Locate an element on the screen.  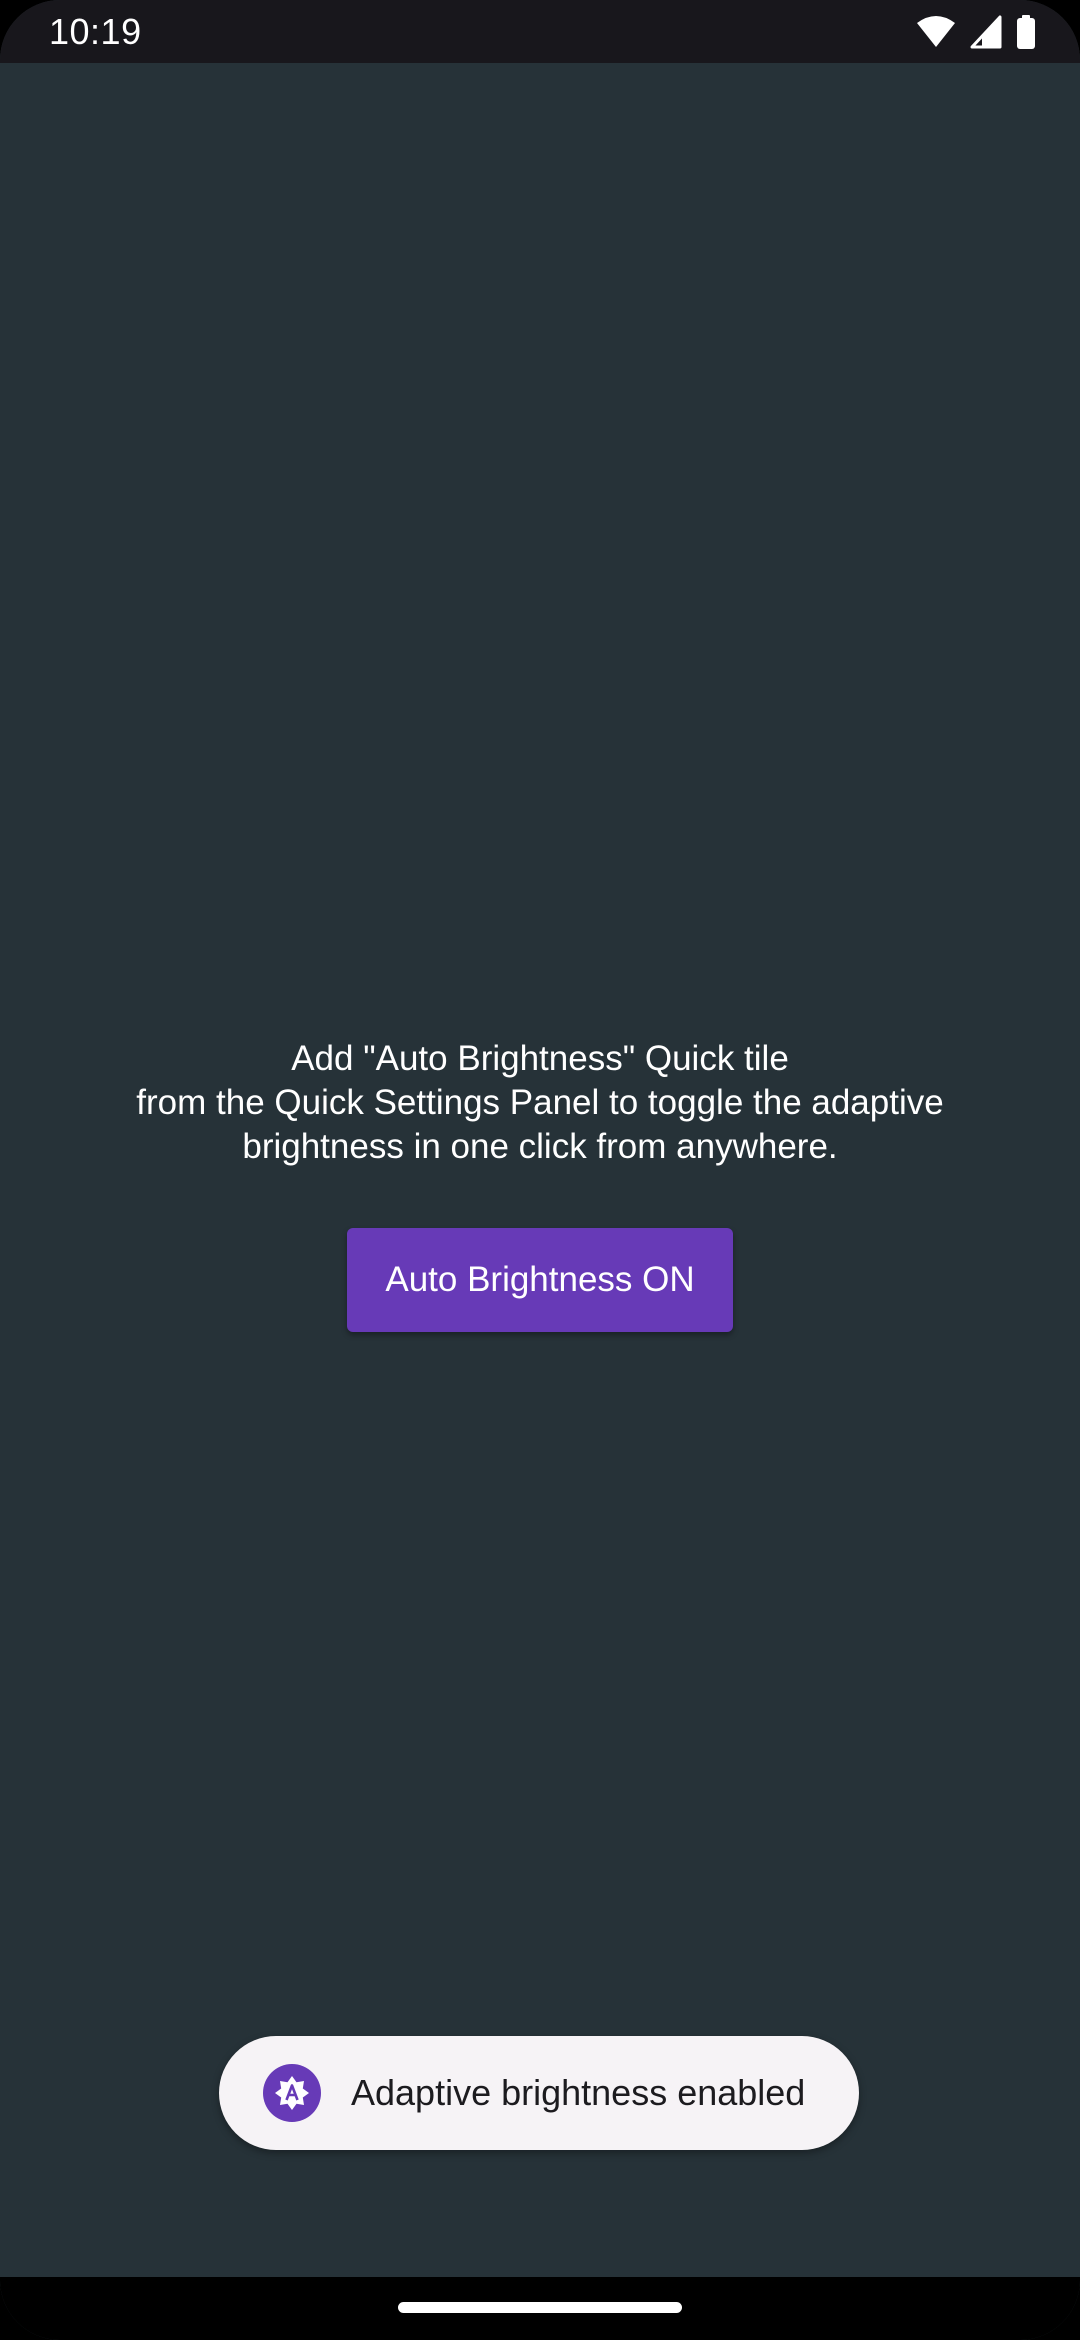
battery-icon is located at coordinates (1026, 32).